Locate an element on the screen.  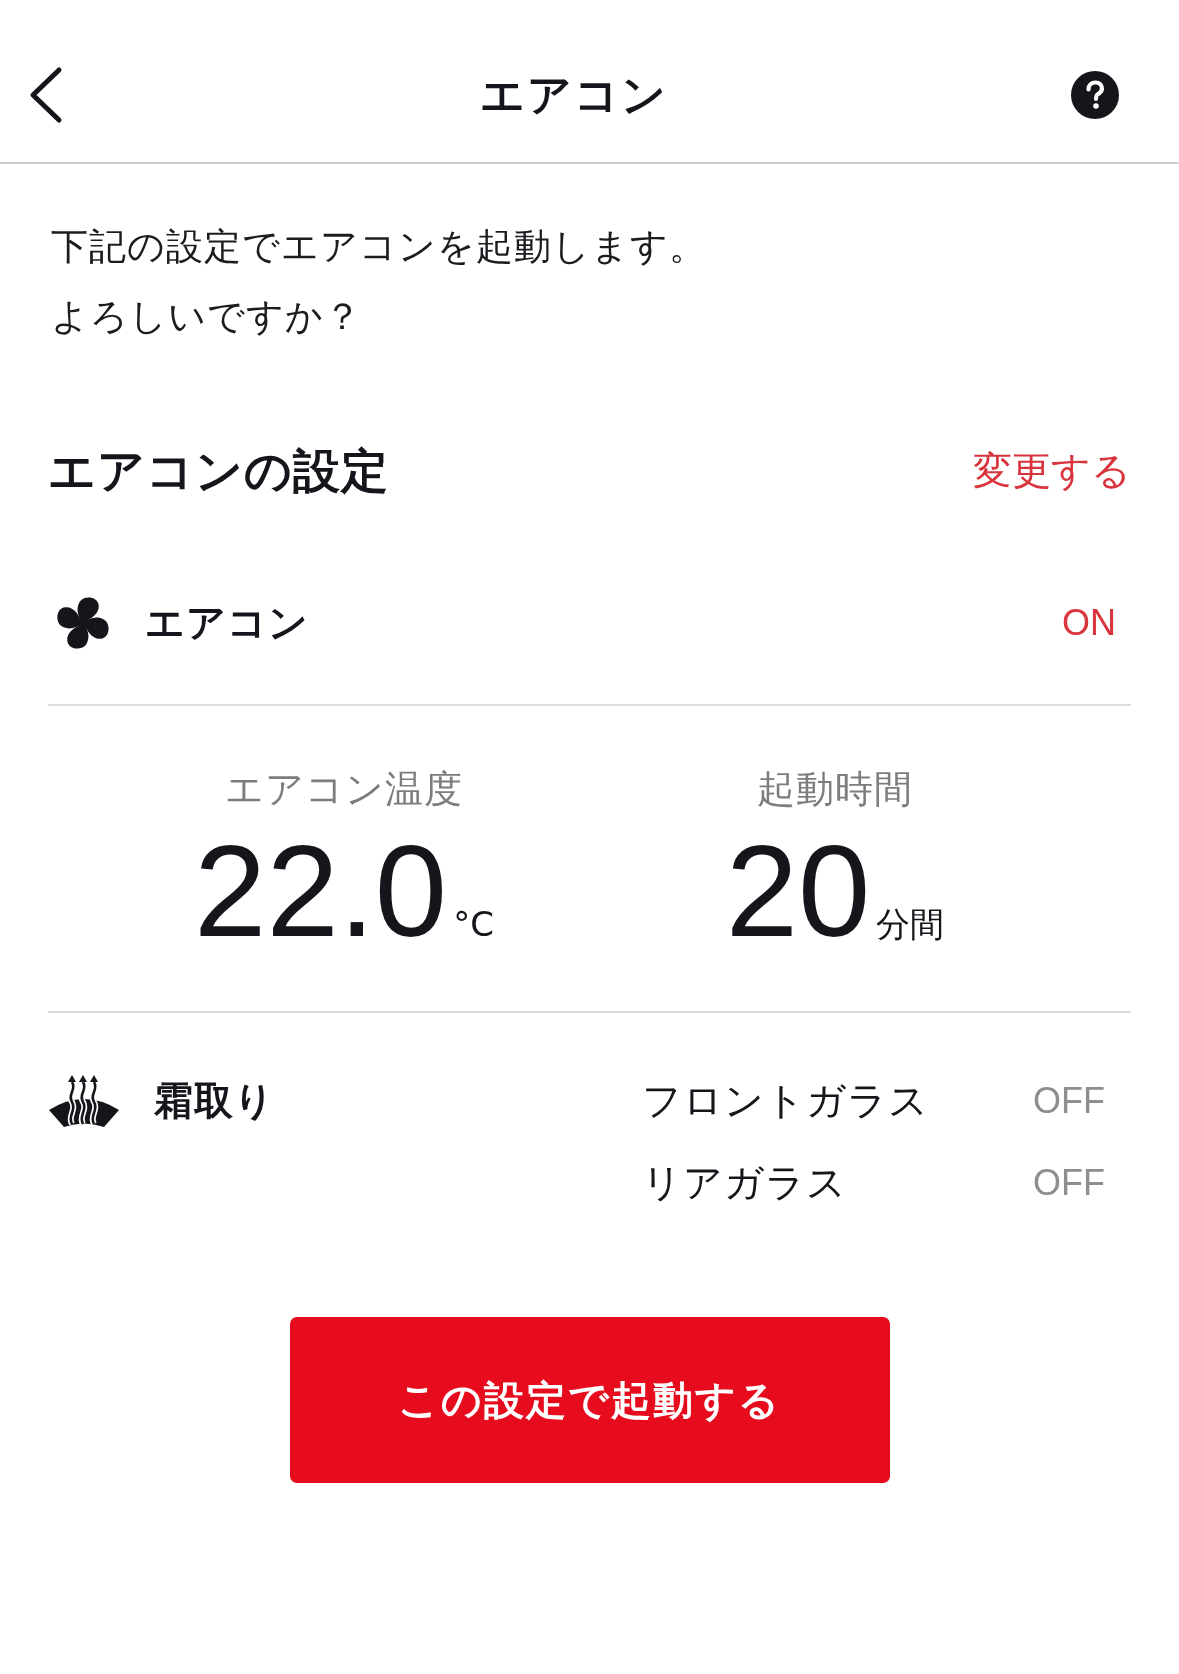
reading-label: 起動時間 is located at coordinates (835, 789).